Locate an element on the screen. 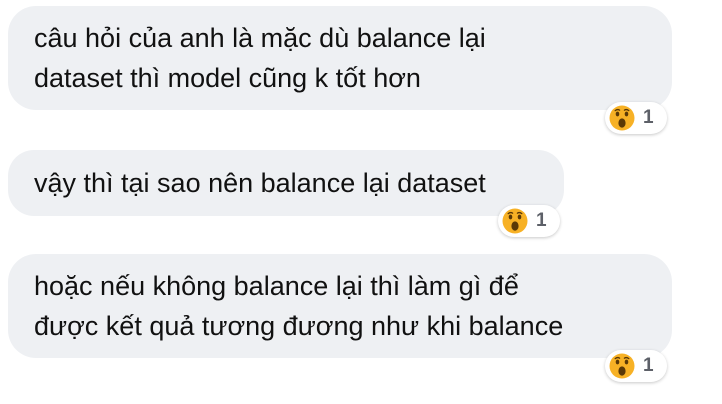  message-text-line: câu hỏi của anh là mặc dù balance lại is located at coordinates (260, 38).